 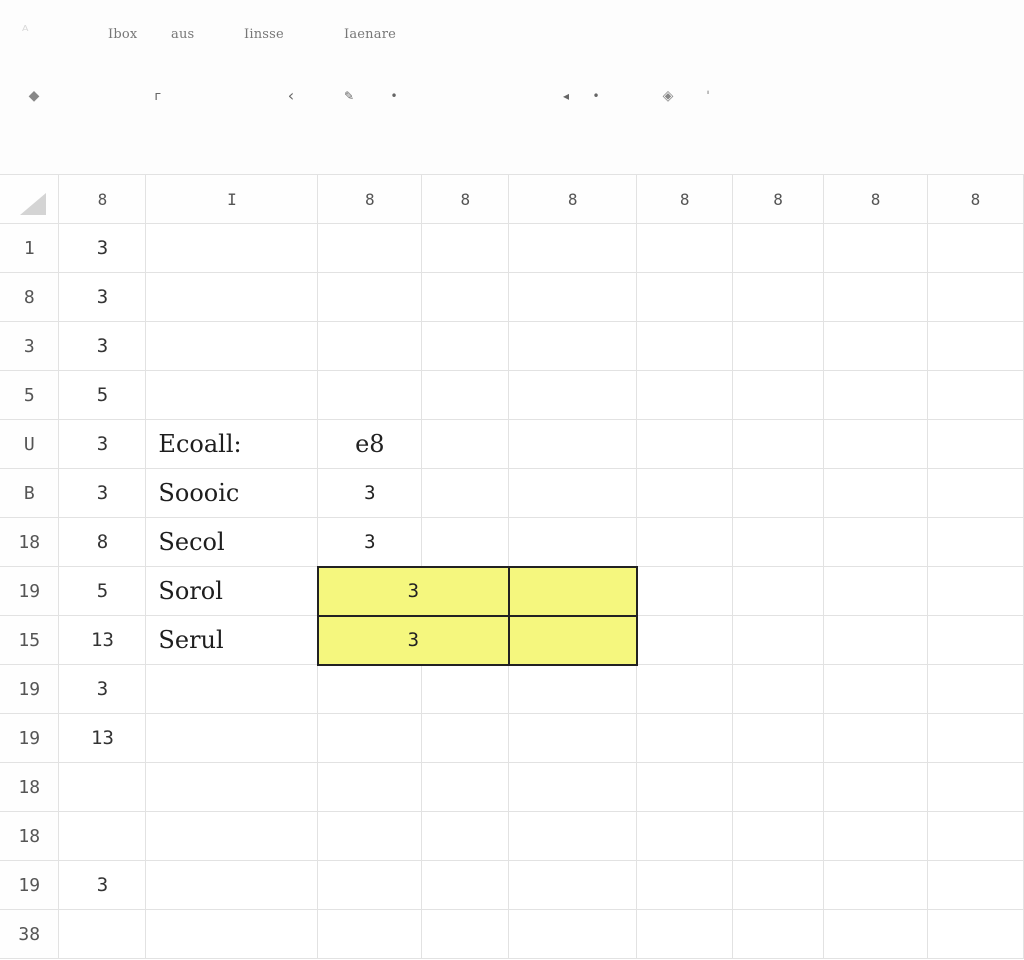 What do you see at coordinates (264, 34) in the screenshot?
I see `menu-item-insert: Iinsse` at bounding box center [264, 34].